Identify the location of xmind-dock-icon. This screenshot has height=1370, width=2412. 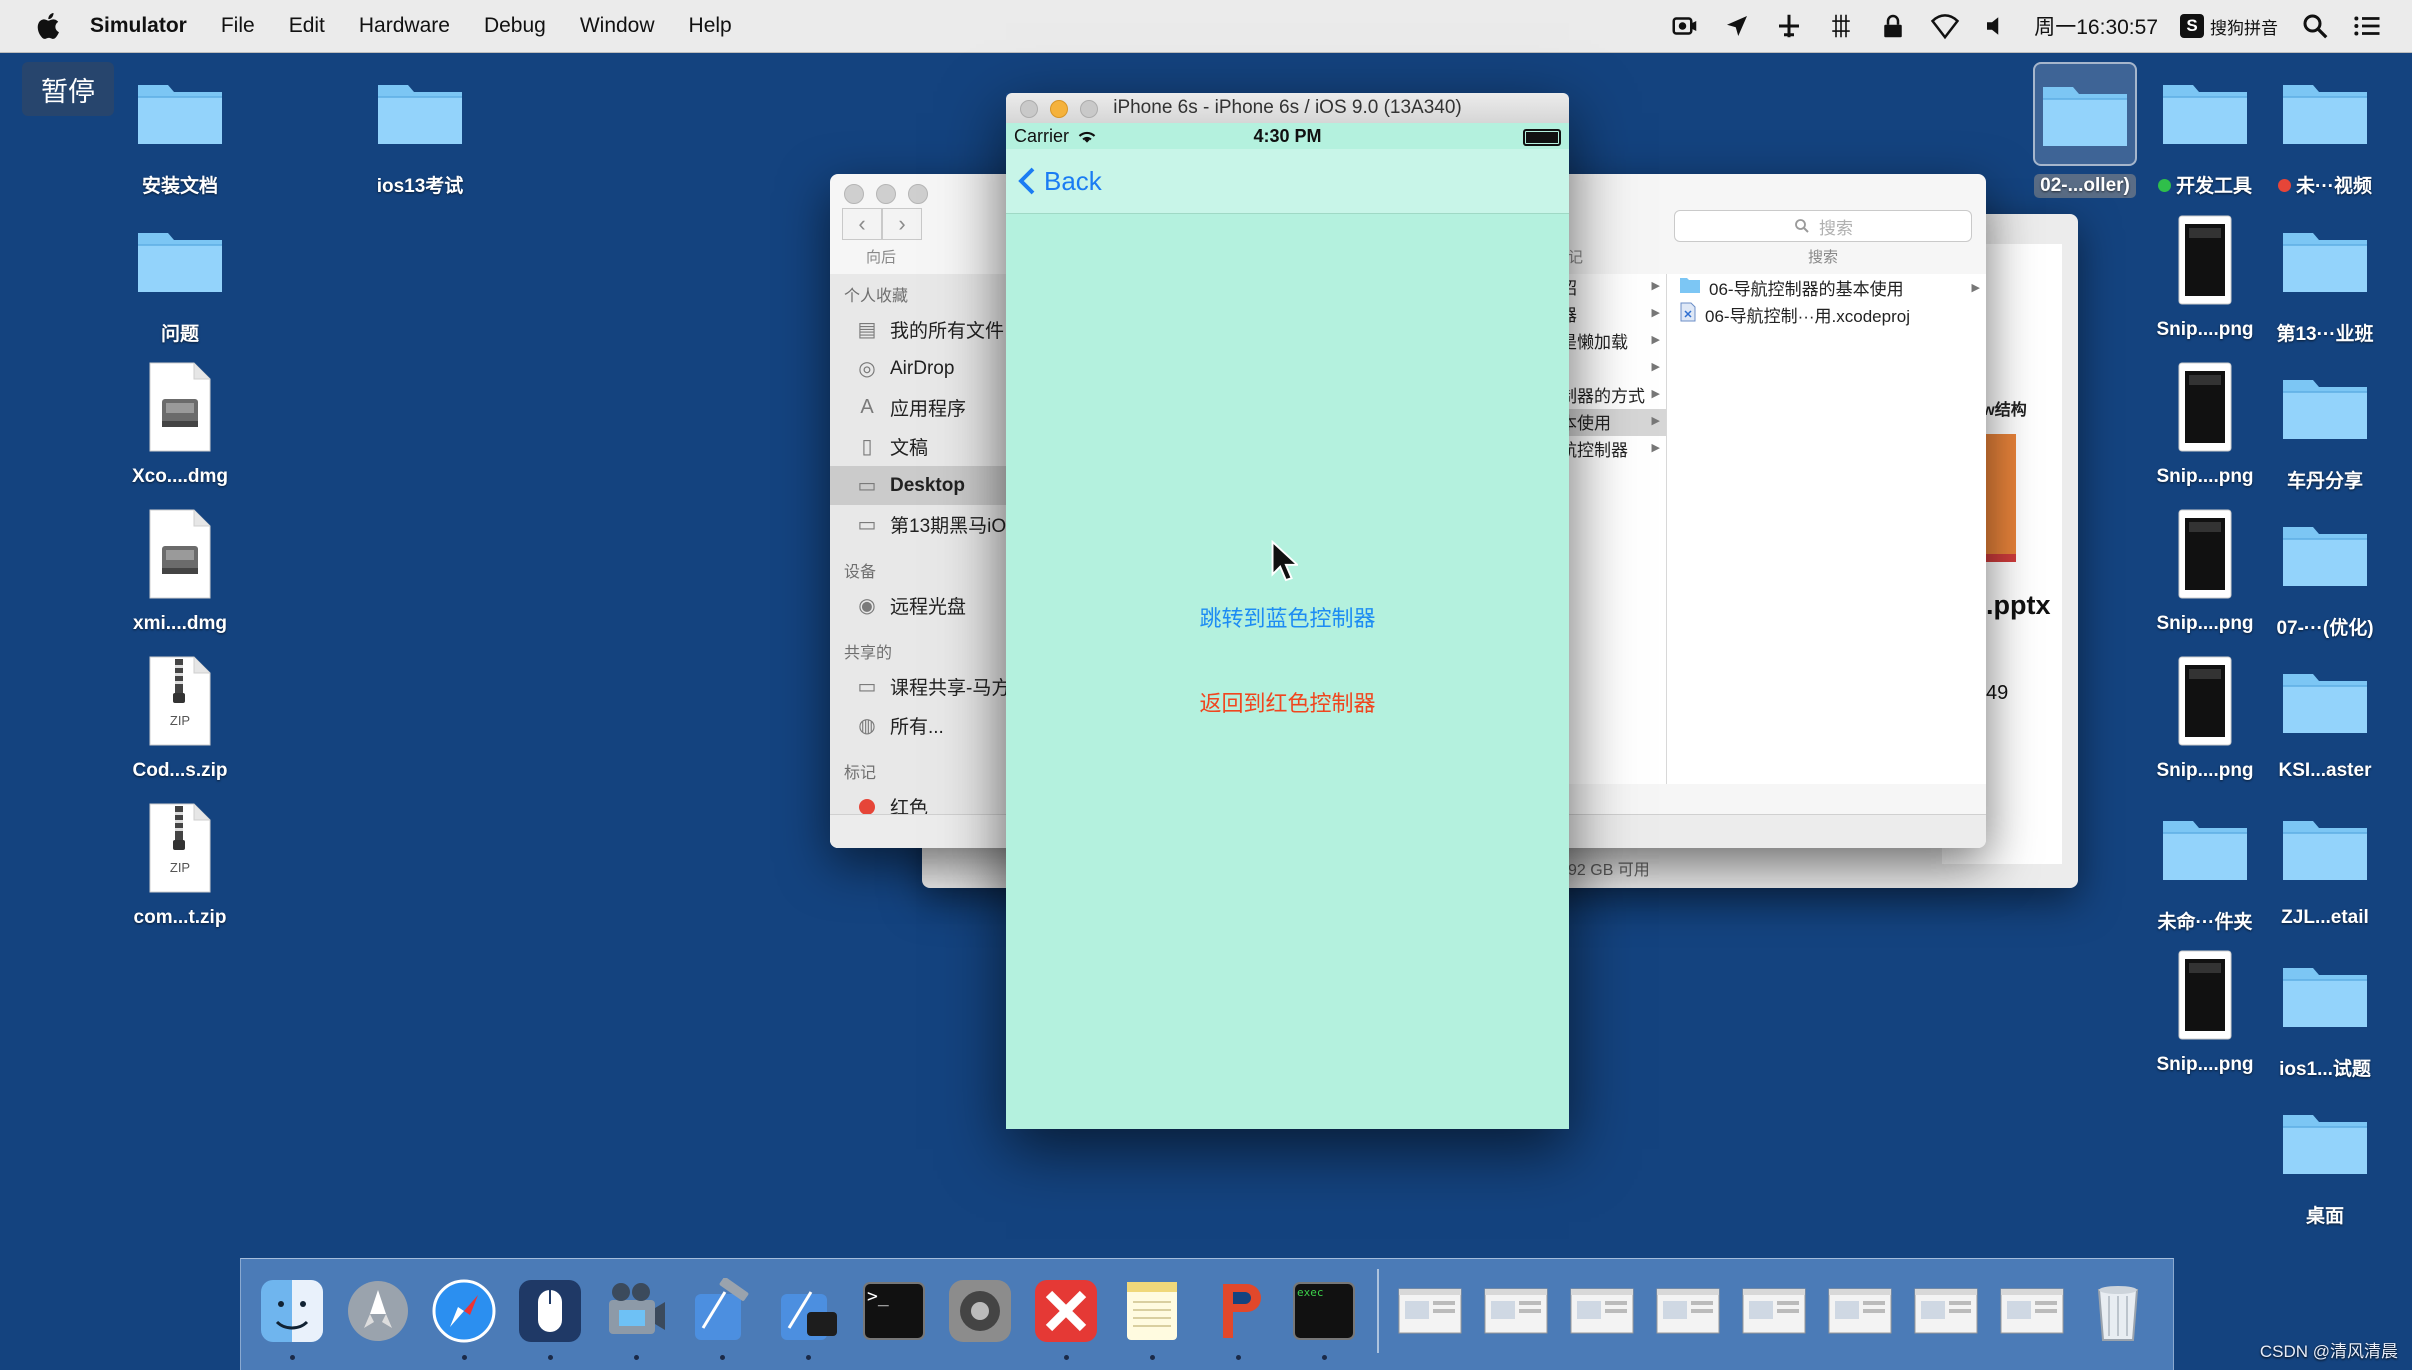
(1066, 1317).